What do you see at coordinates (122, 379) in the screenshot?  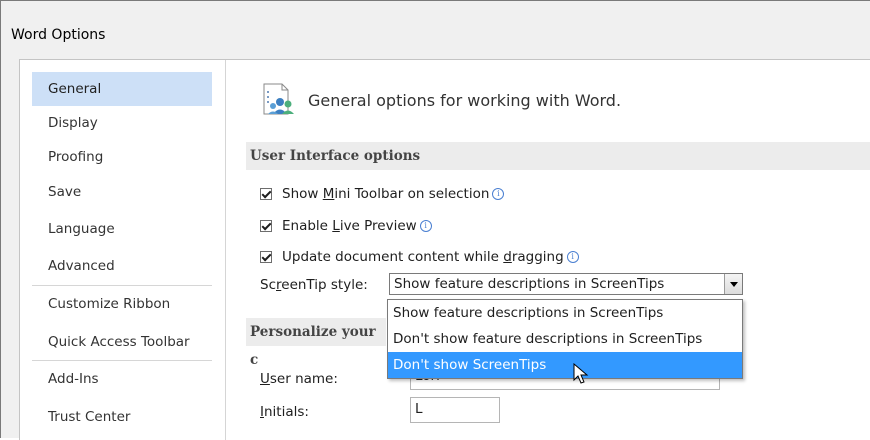 I see `sidebar-item-add-ins: Add-Ins` at bounding box center [122, 379].